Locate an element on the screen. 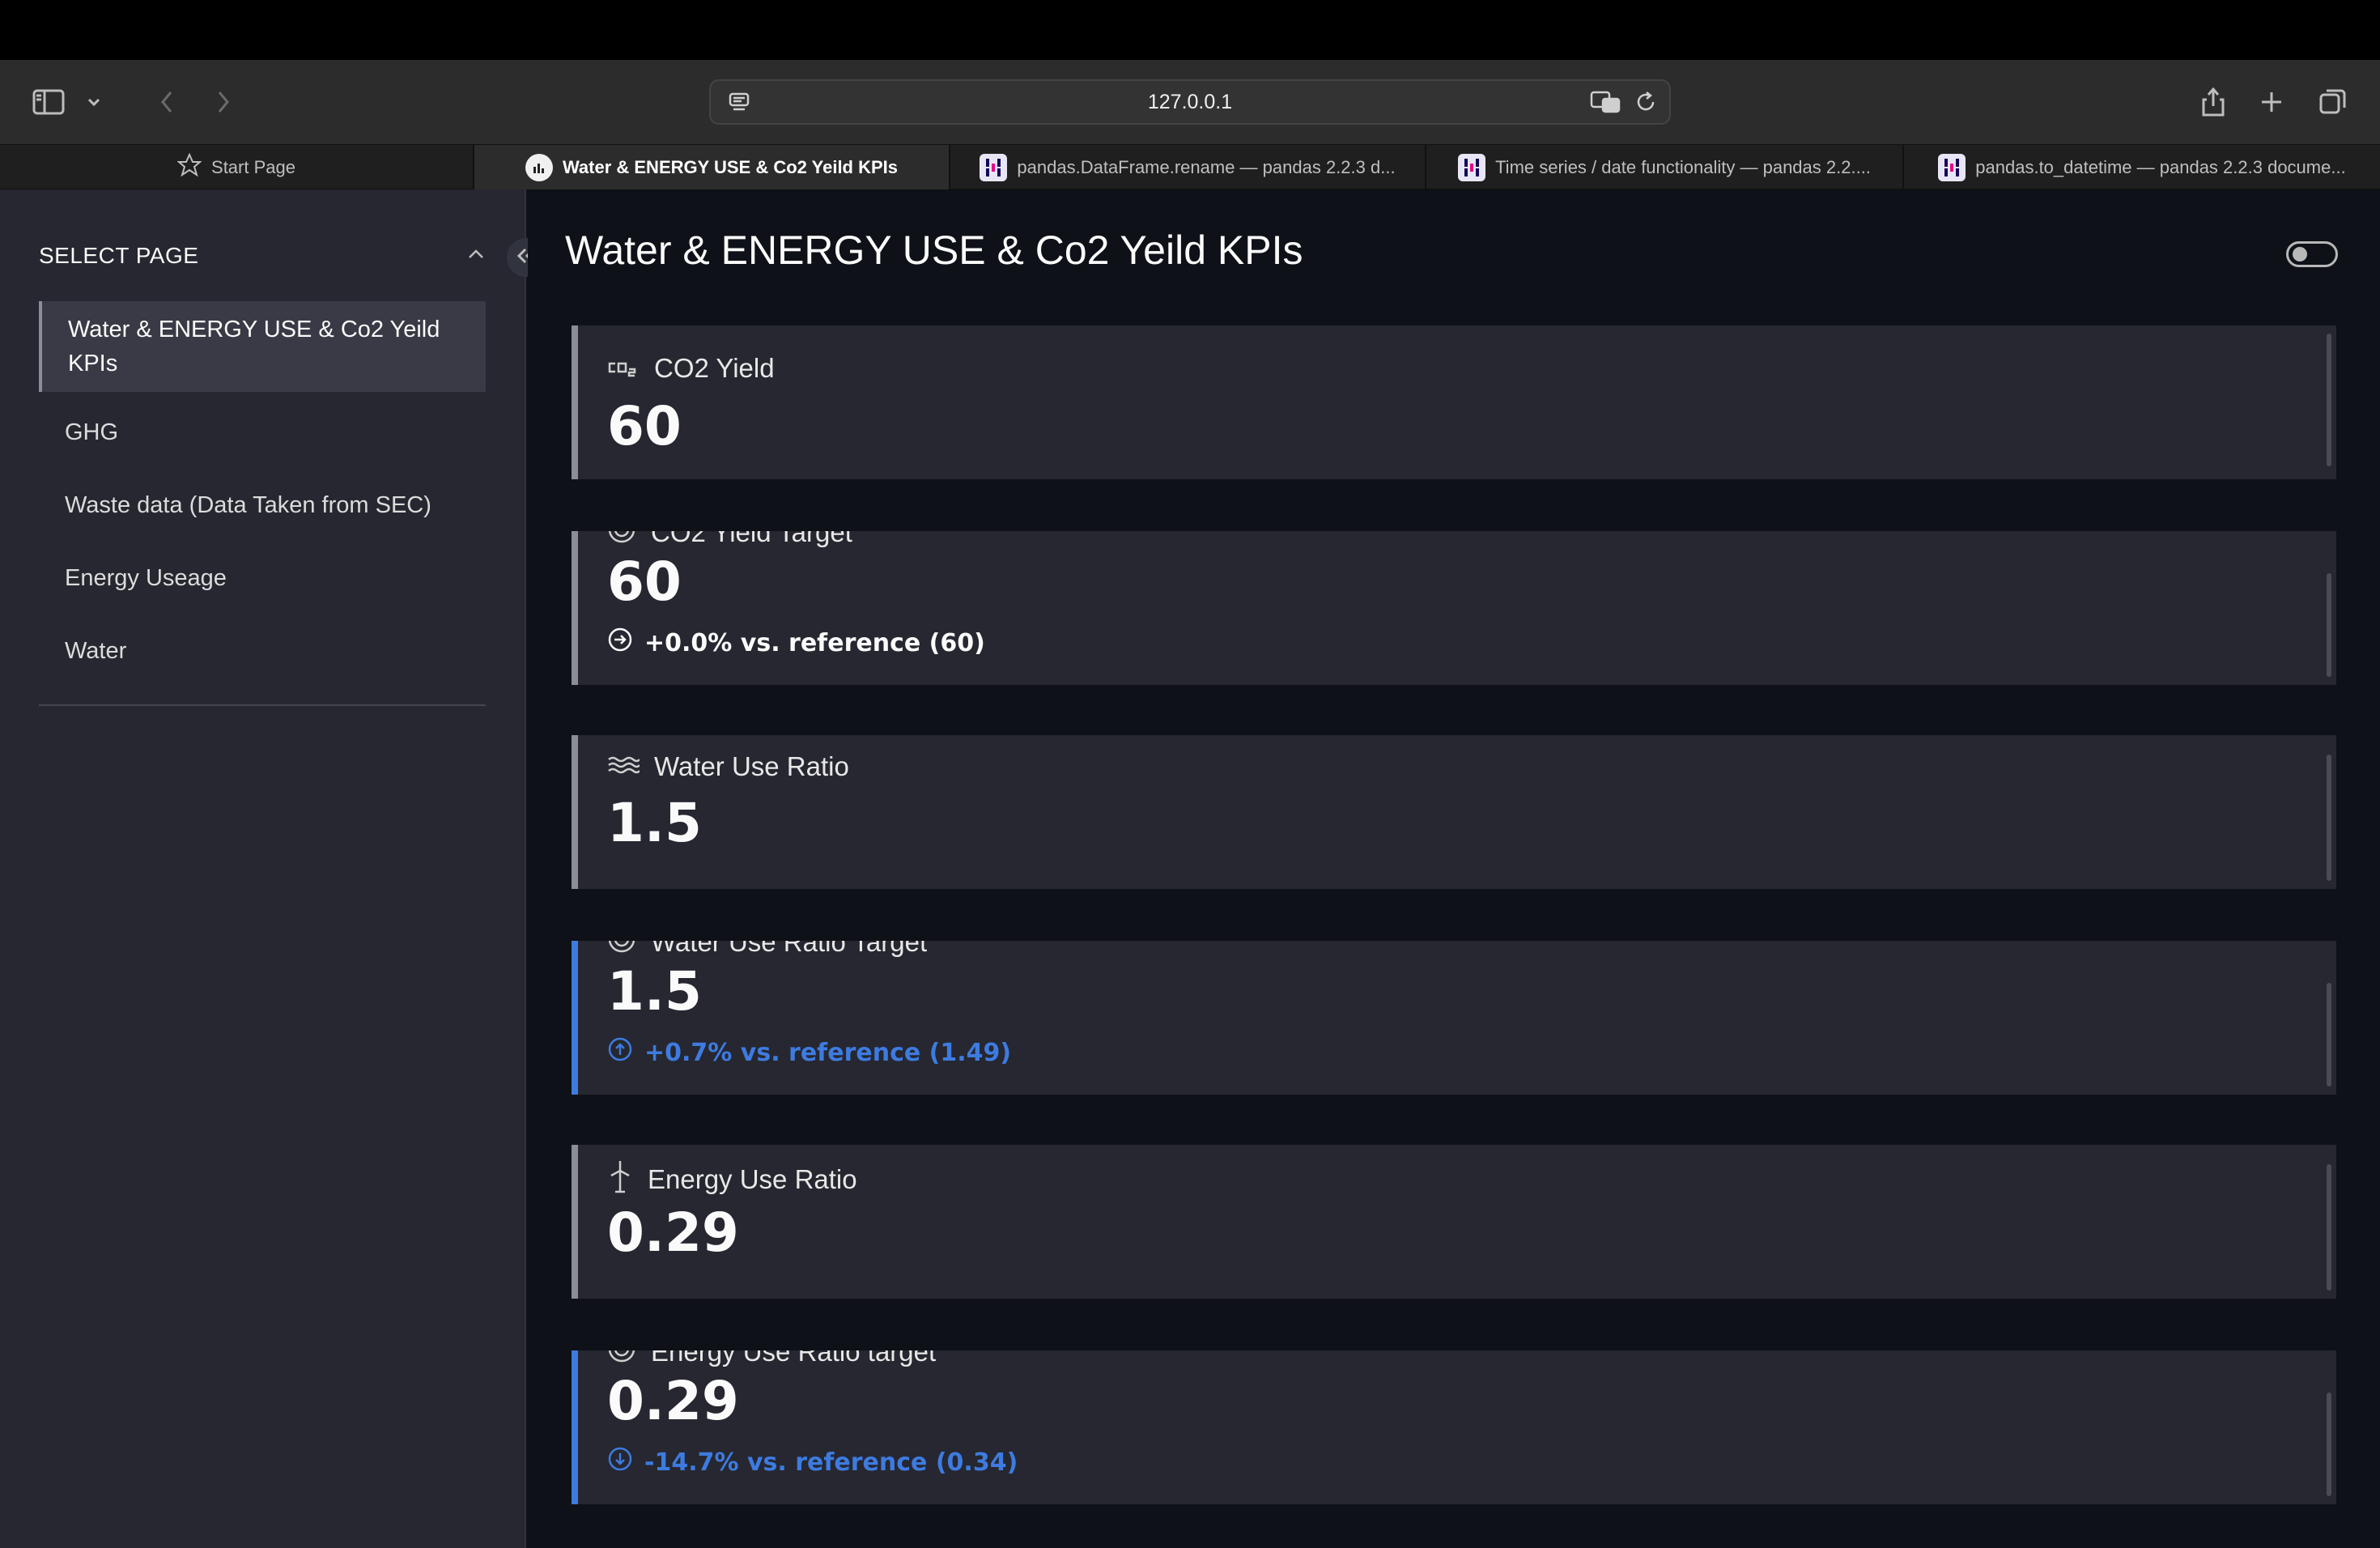 Image resolution: width=2380 pixels, height=1548 pixels. chevron-up-icon is located at coordinates (476, 256).